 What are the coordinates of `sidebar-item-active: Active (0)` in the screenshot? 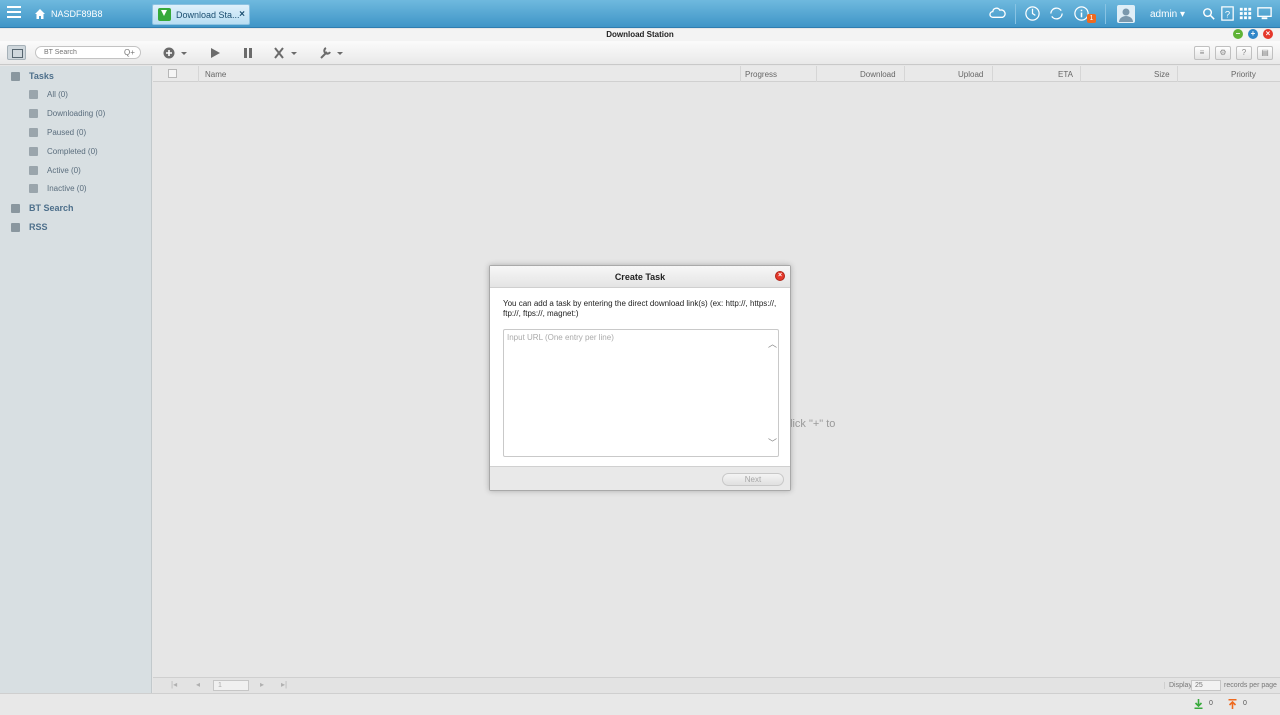 It's located at (55, 170).